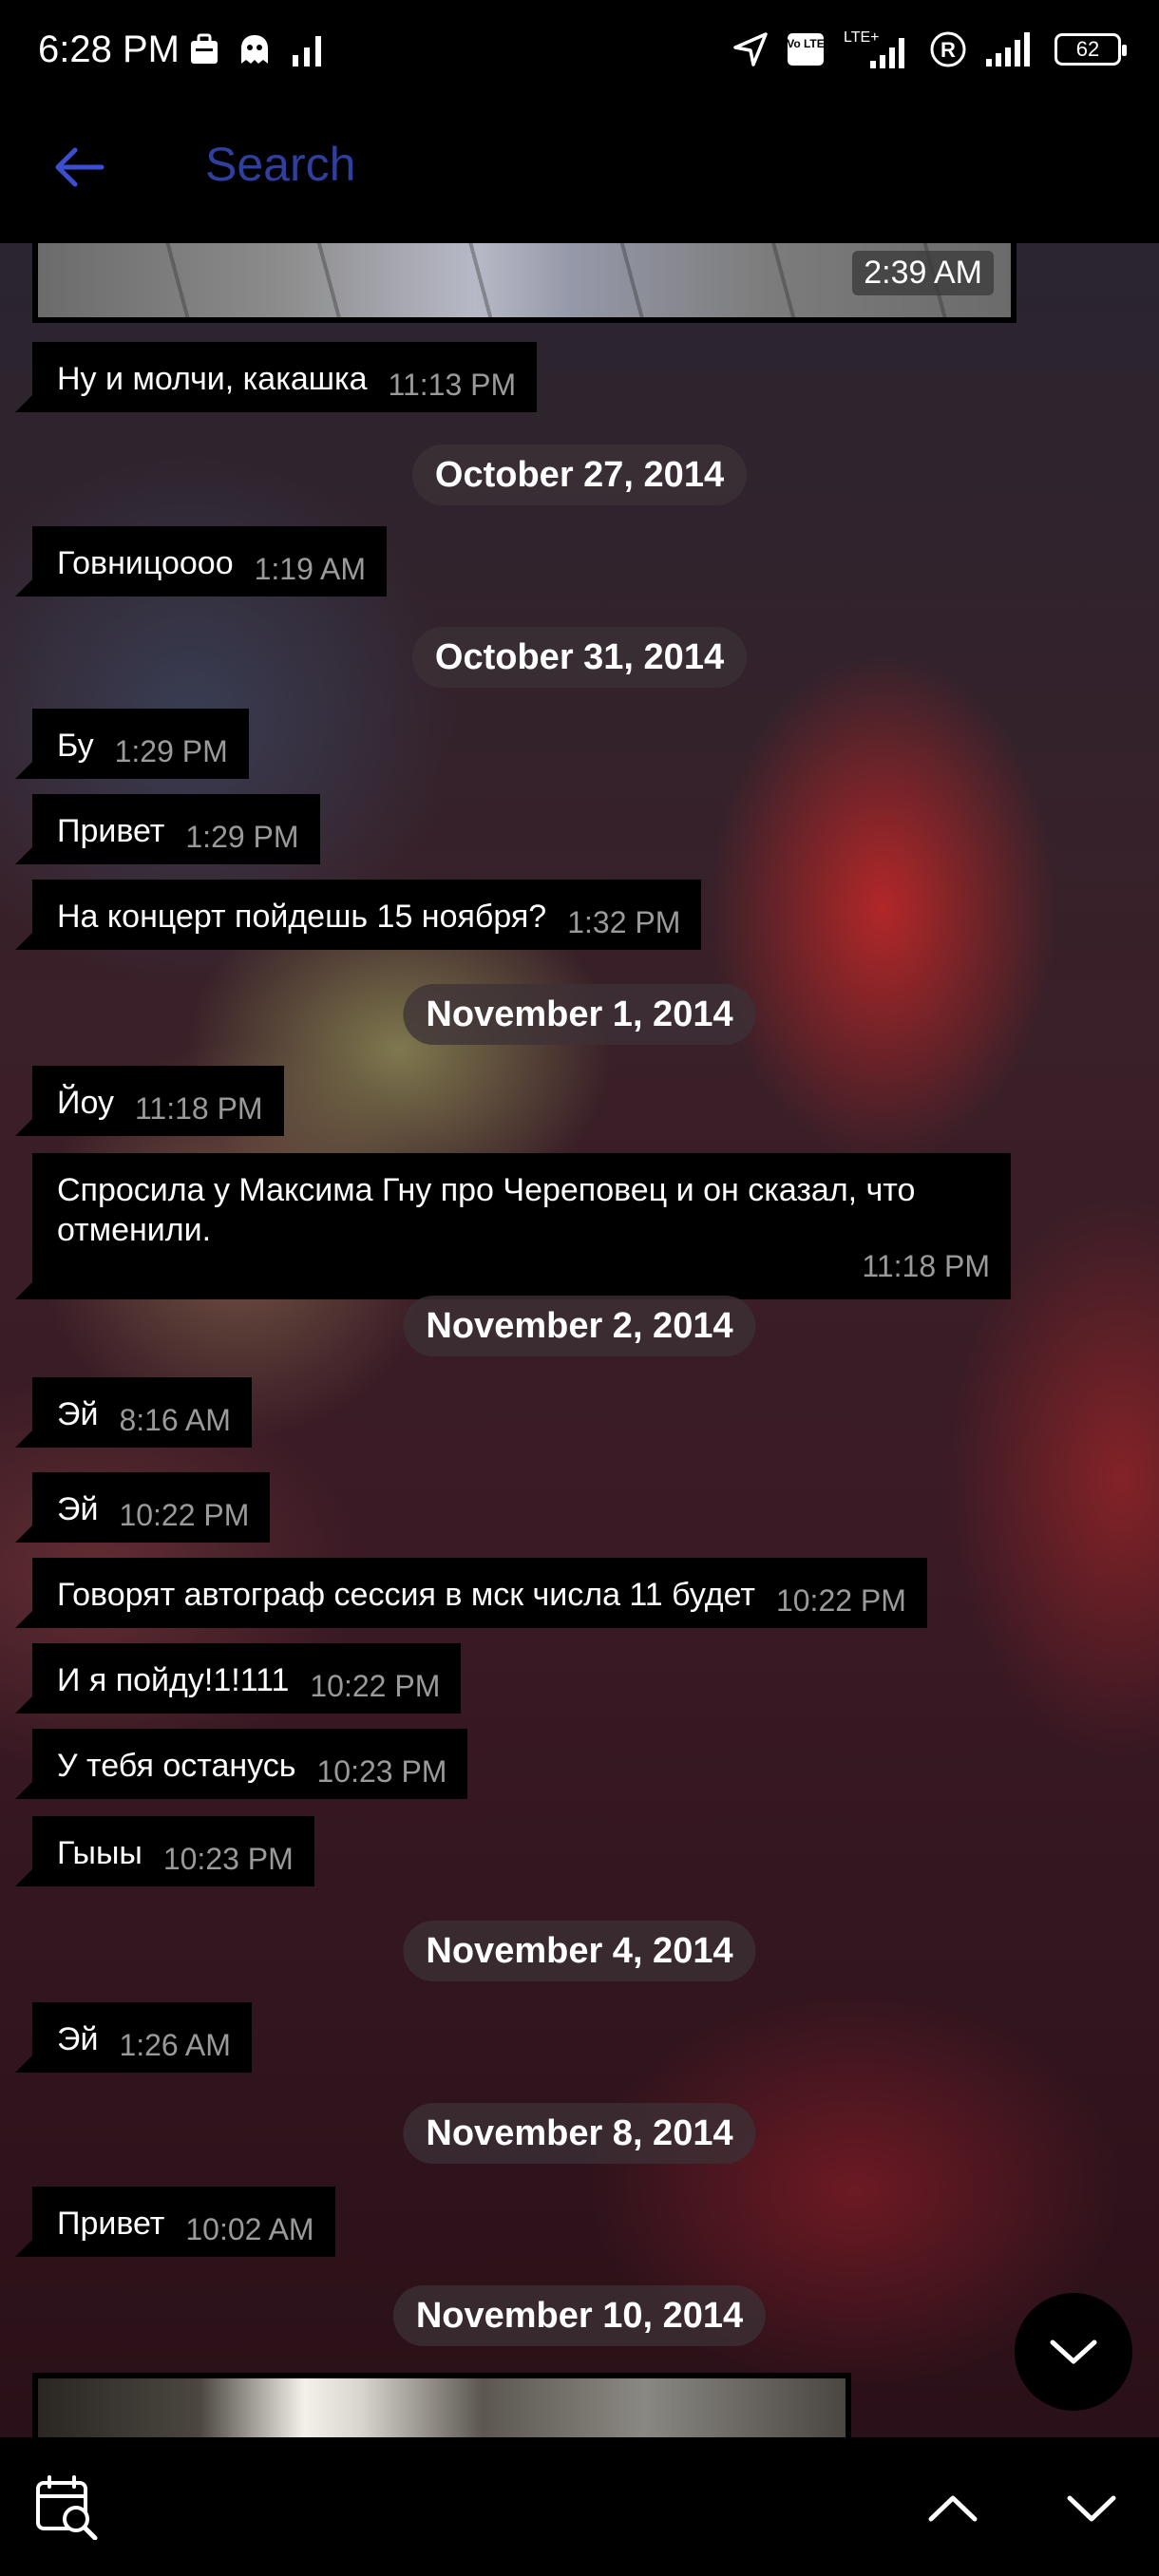 Image resolution: width=1159 pixels, height=2576 pixels. I want to click on previous-result-button, so click(953, 2508).